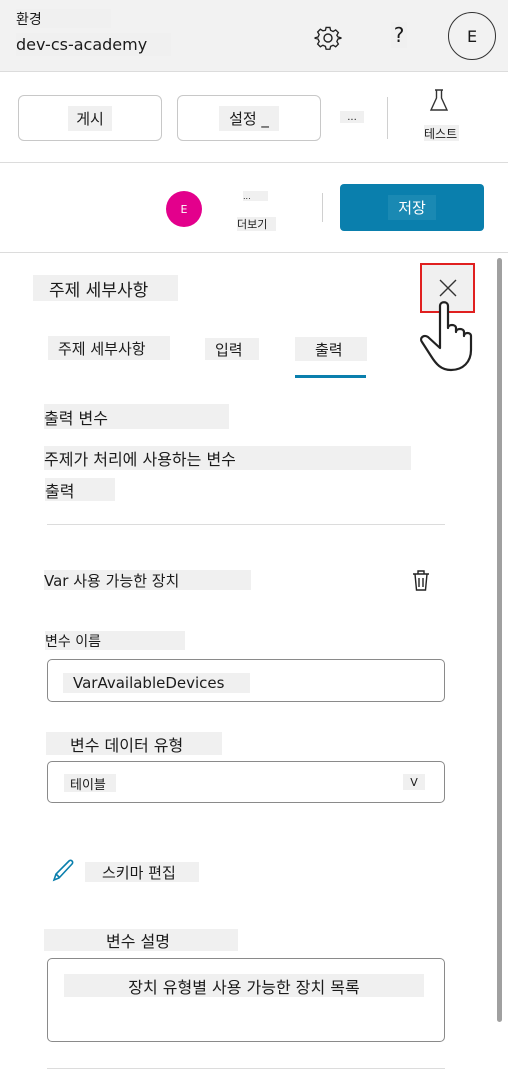  What do you see at coordinates (446, 336) in the screenshot?
I see `hand-cursor-icon` at bounding box center [446, 336].